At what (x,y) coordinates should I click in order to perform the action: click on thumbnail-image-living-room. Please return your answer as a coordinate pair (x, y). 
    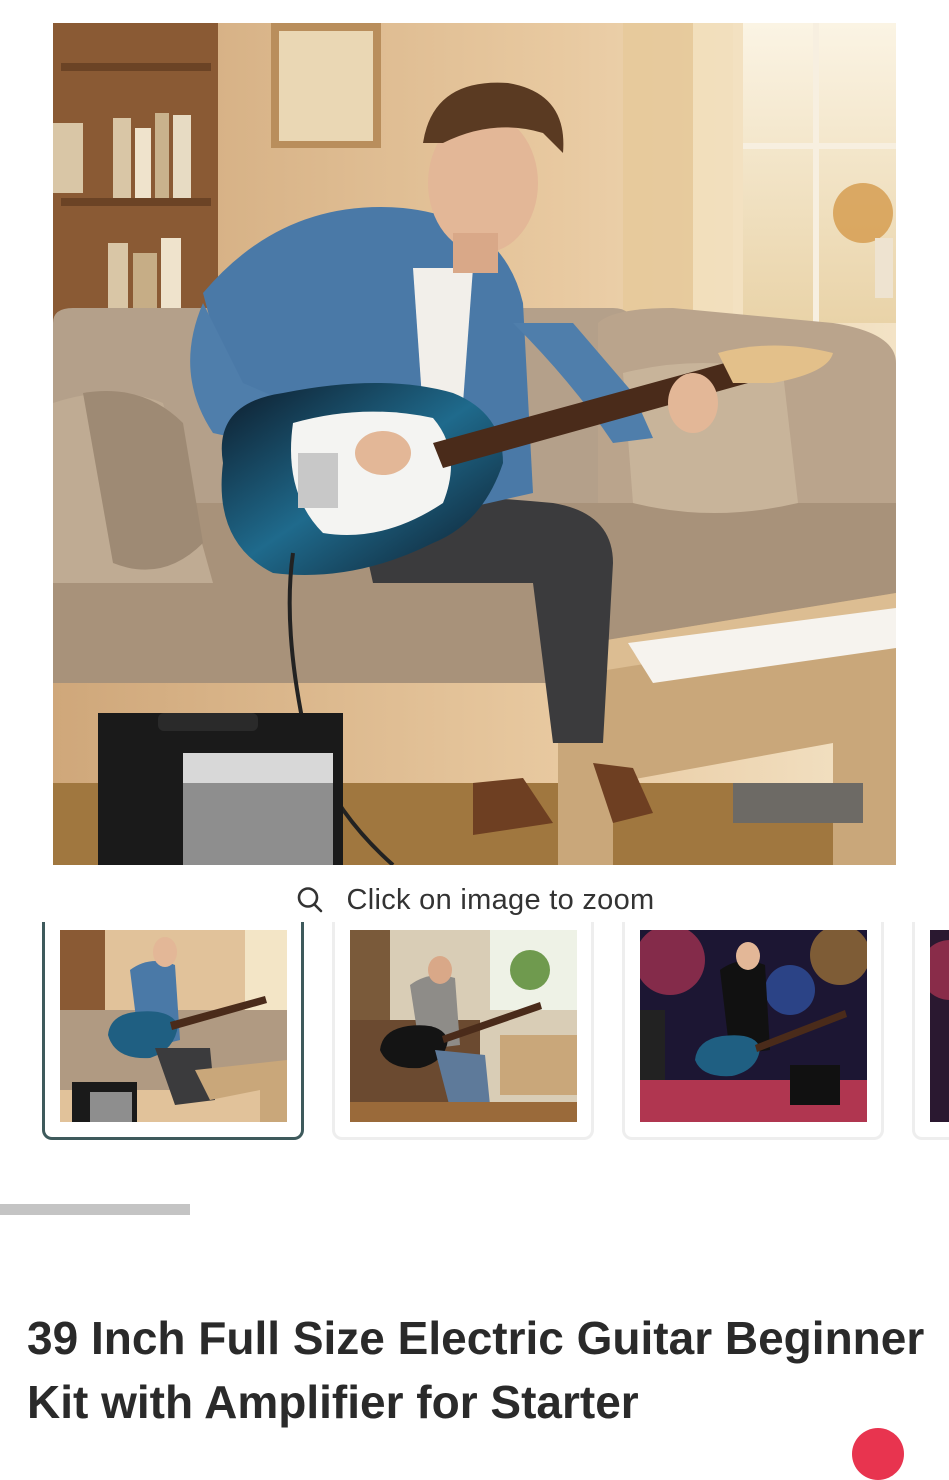
    Looking at the image, I should click on (173, 1026).